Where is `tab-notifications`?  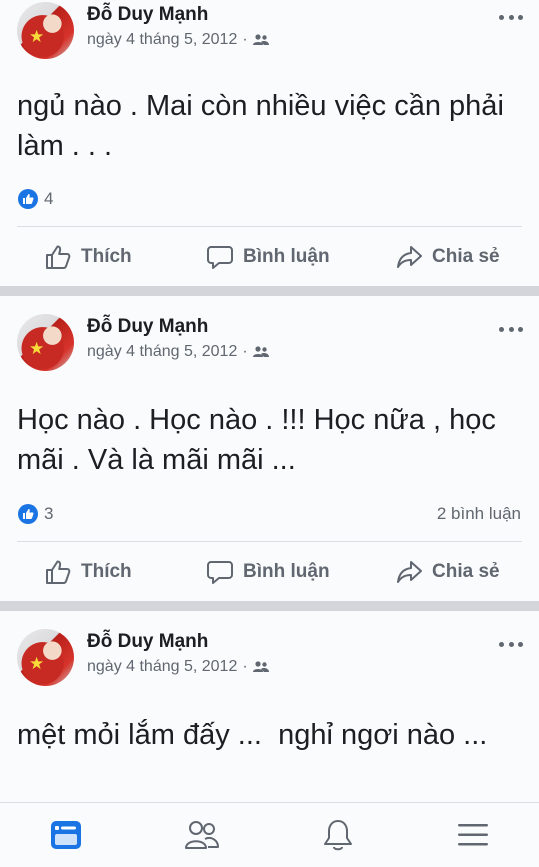 tab-notifications is located at coordinates (338, 835).